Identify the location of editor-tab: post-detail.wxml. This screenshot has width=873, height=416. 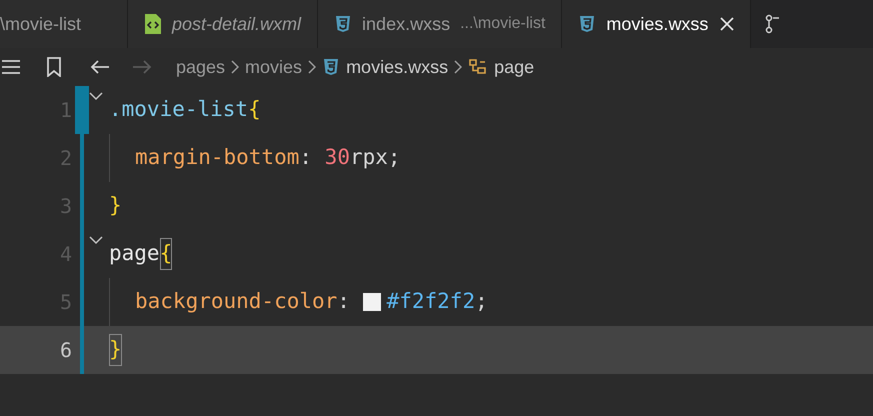
(223, 24).